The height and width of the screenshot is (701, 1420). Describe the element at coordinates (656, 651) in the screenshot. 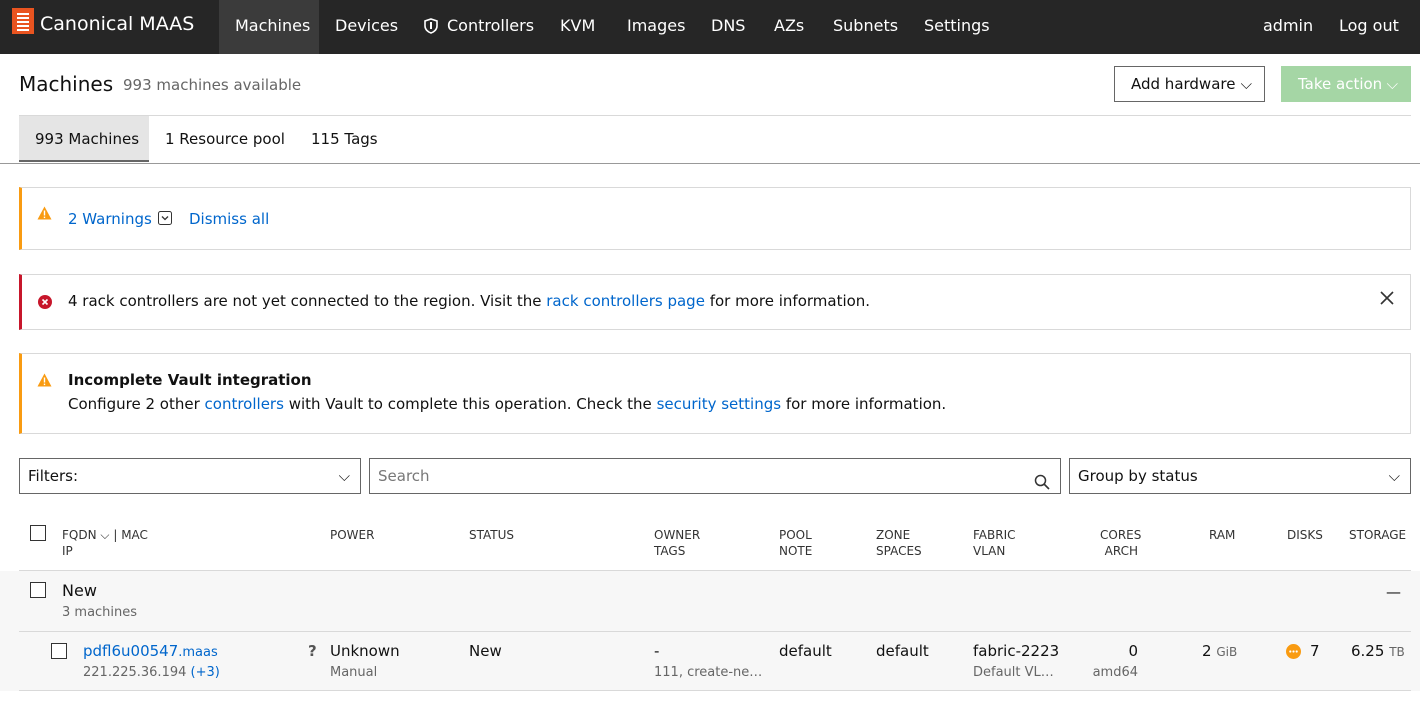

I see `machine-owner: -` at that location.